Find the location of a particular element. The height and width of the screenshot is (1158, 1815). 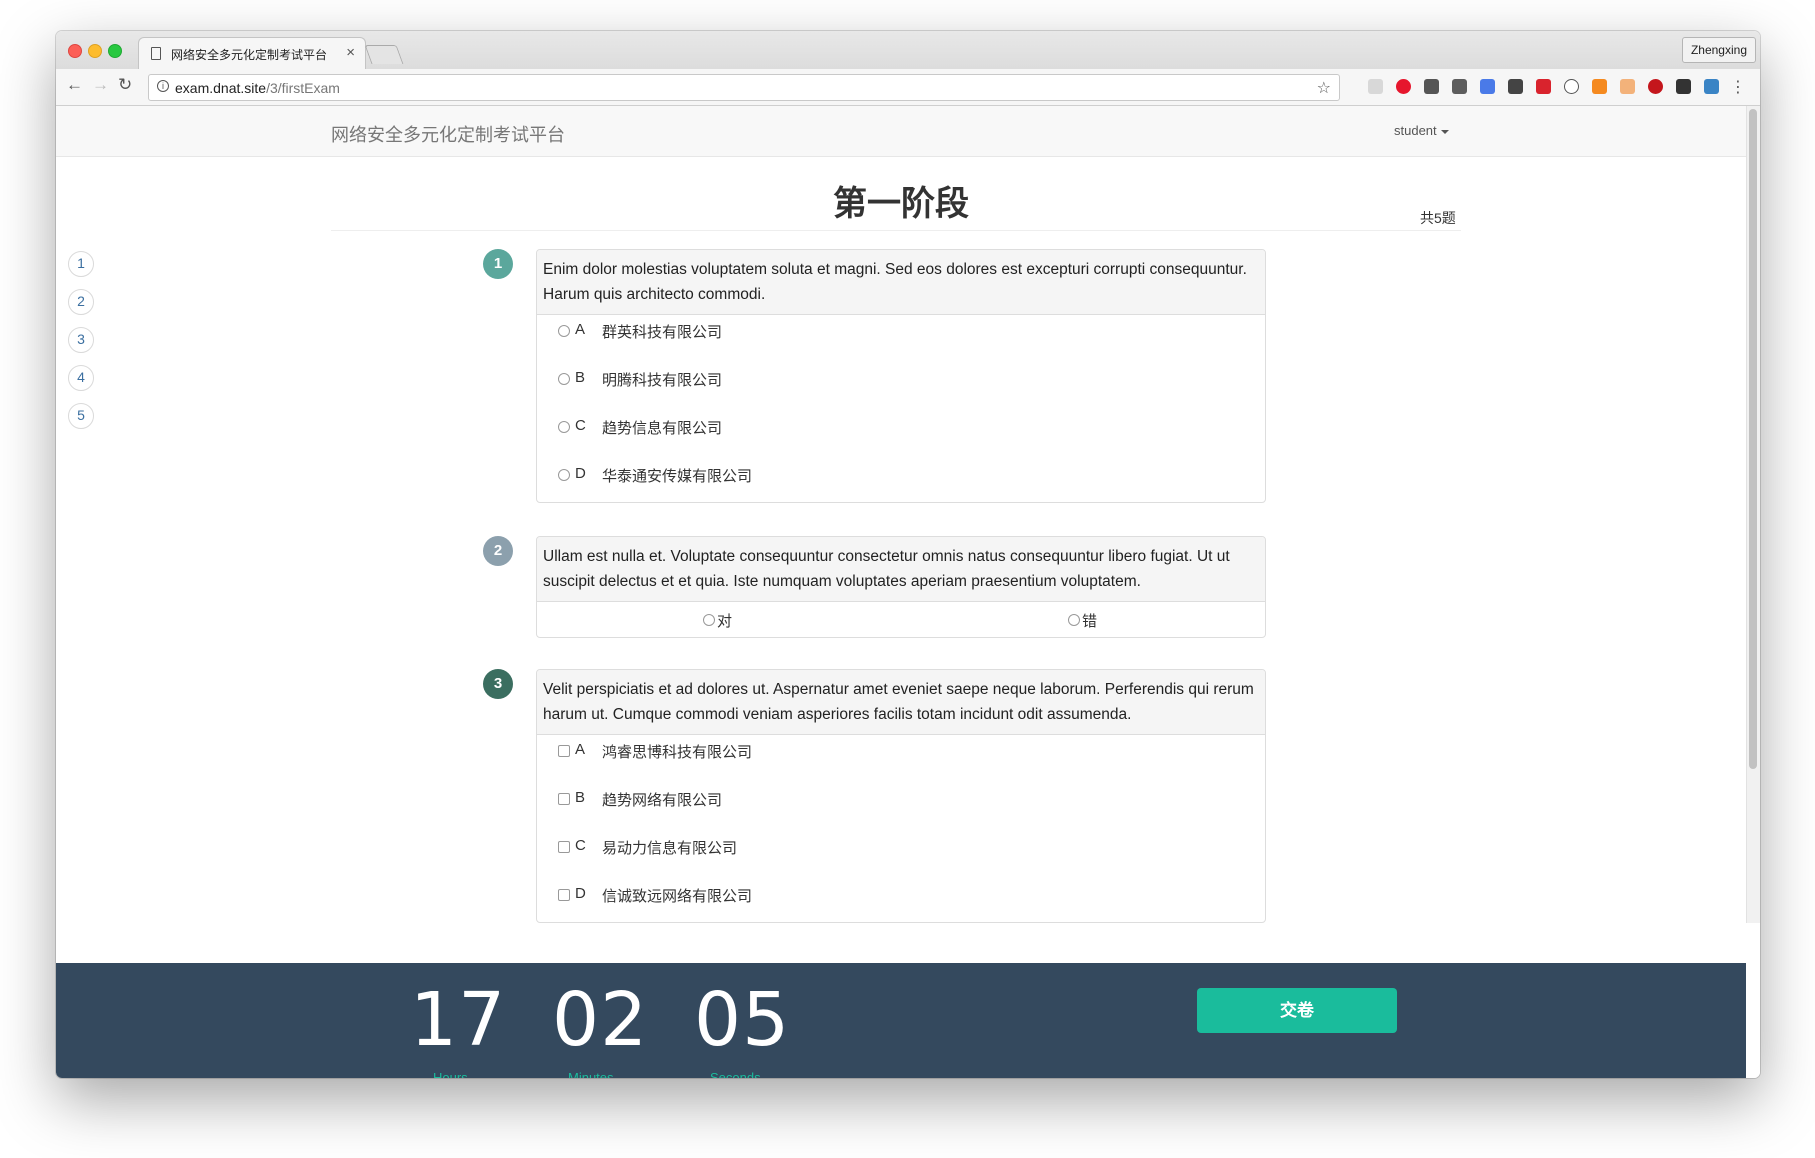

forward-arrow-icon: → is located at coordinates (100, 85).